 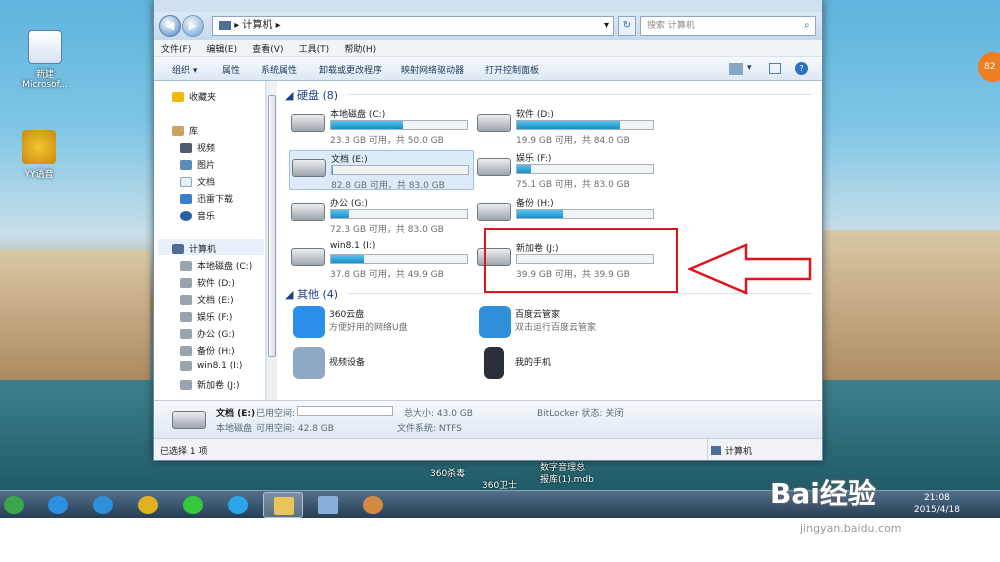 I want to click on device-desc: 方便好用的网络U盘, so click(x=368, y=328).